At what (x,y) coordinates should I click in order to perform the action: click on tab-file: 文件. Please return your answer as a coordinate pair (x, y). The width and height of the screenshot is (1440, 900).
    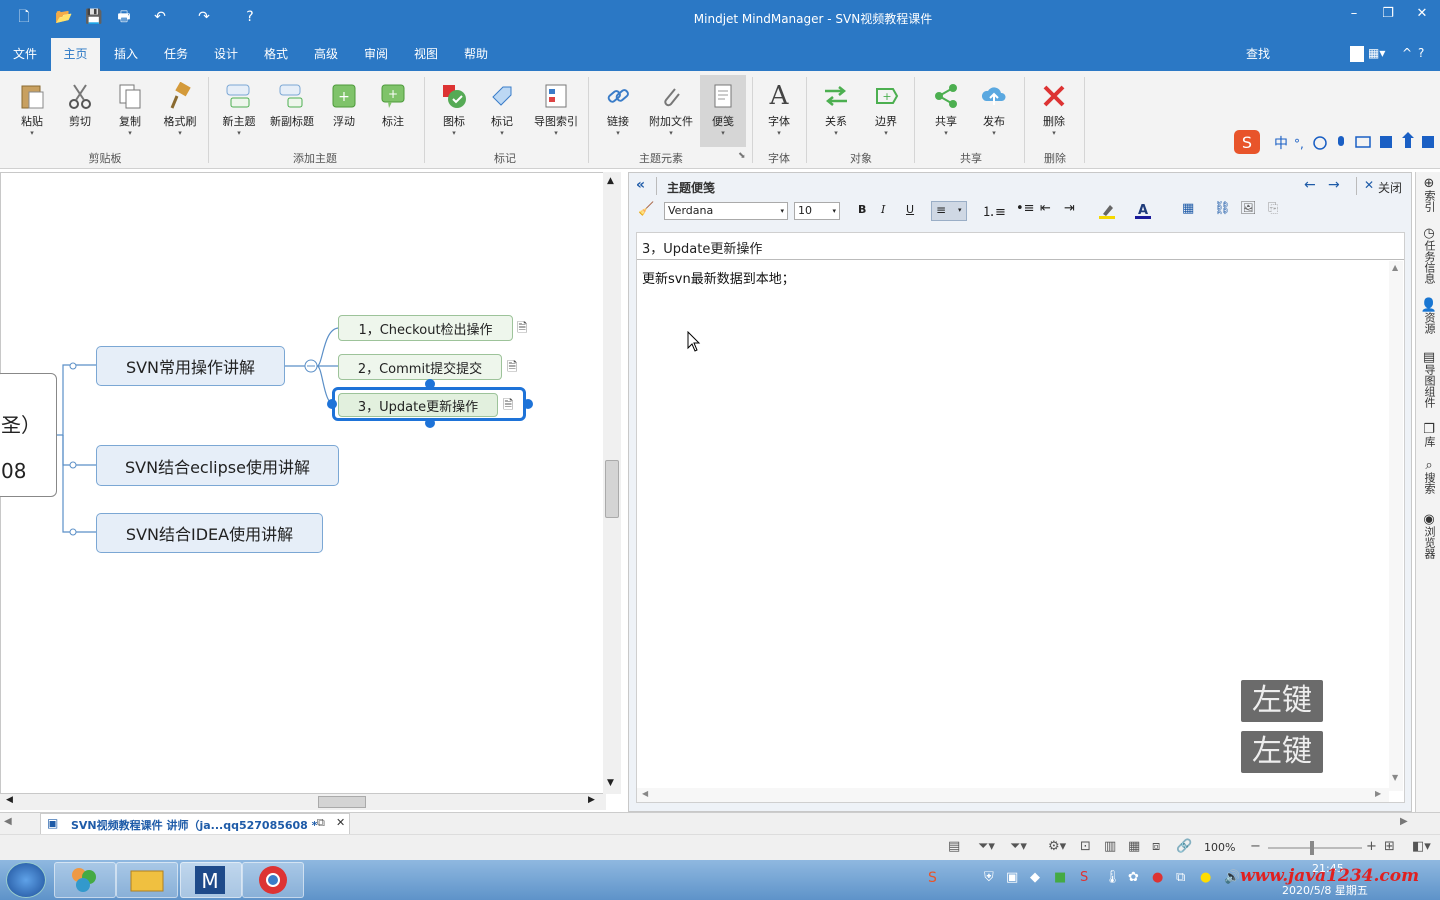
    Looking at the image, I should click on (25, 54).